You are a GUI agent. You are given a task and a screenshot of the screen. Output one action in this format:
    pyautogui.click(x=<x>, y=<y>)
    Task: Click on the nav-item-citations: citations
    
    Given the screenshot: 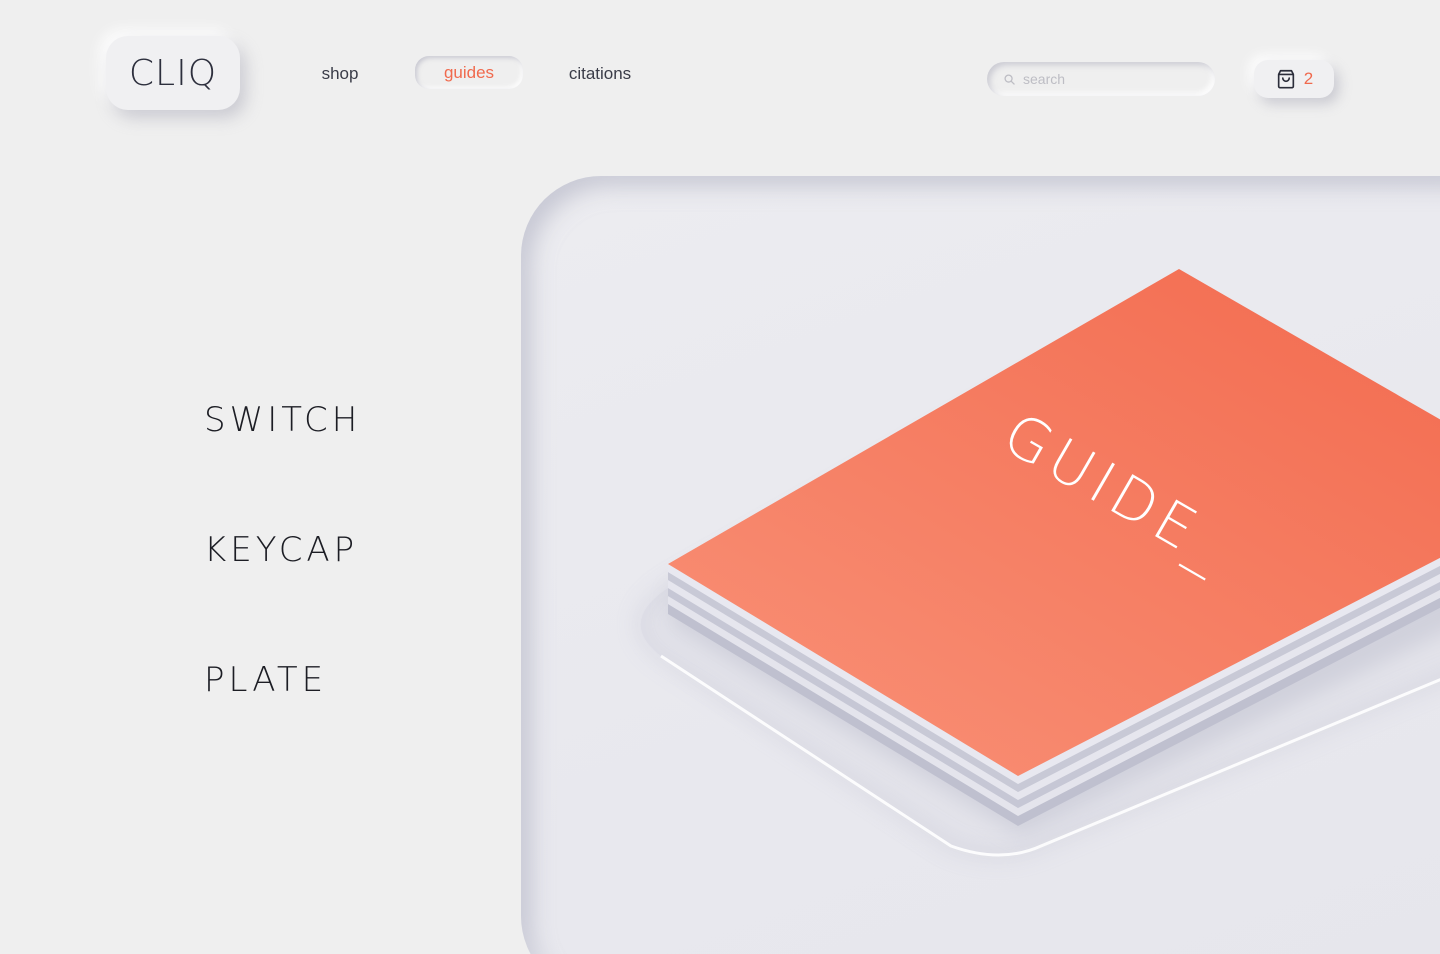 What is the action you would take?
    pyautogui.click(x=600, y=74)
    